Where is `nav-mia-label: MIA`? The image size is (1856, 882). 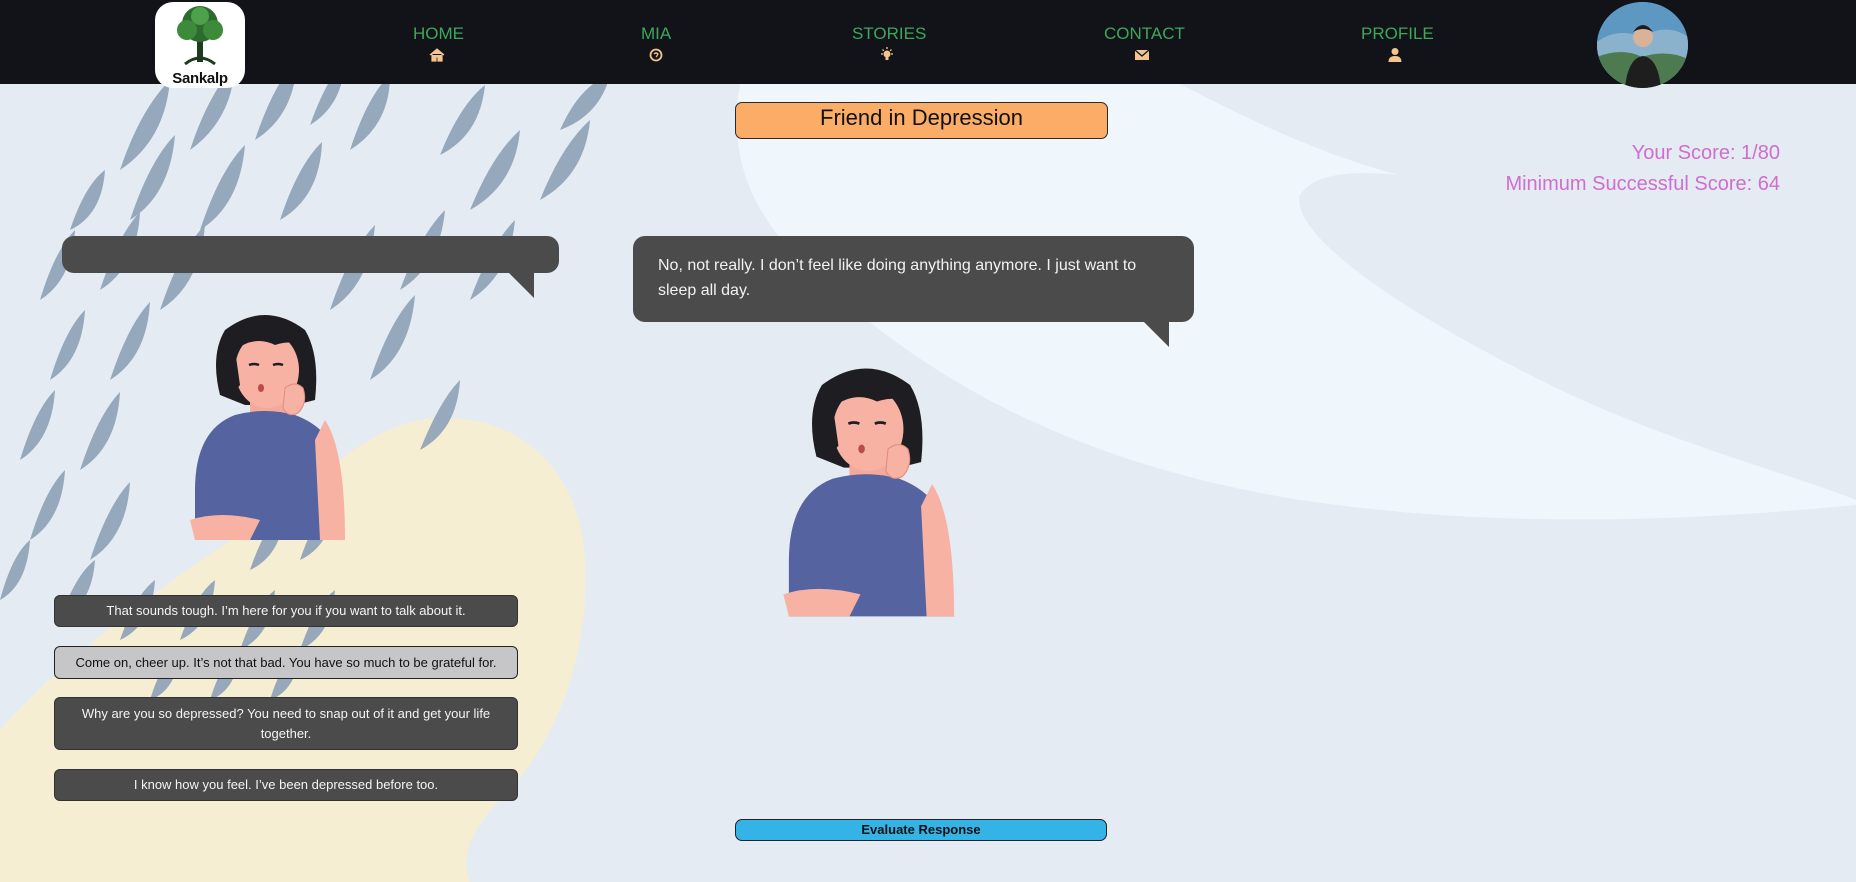 nav-mia-label: MIA is located at coordinates (656, 33).